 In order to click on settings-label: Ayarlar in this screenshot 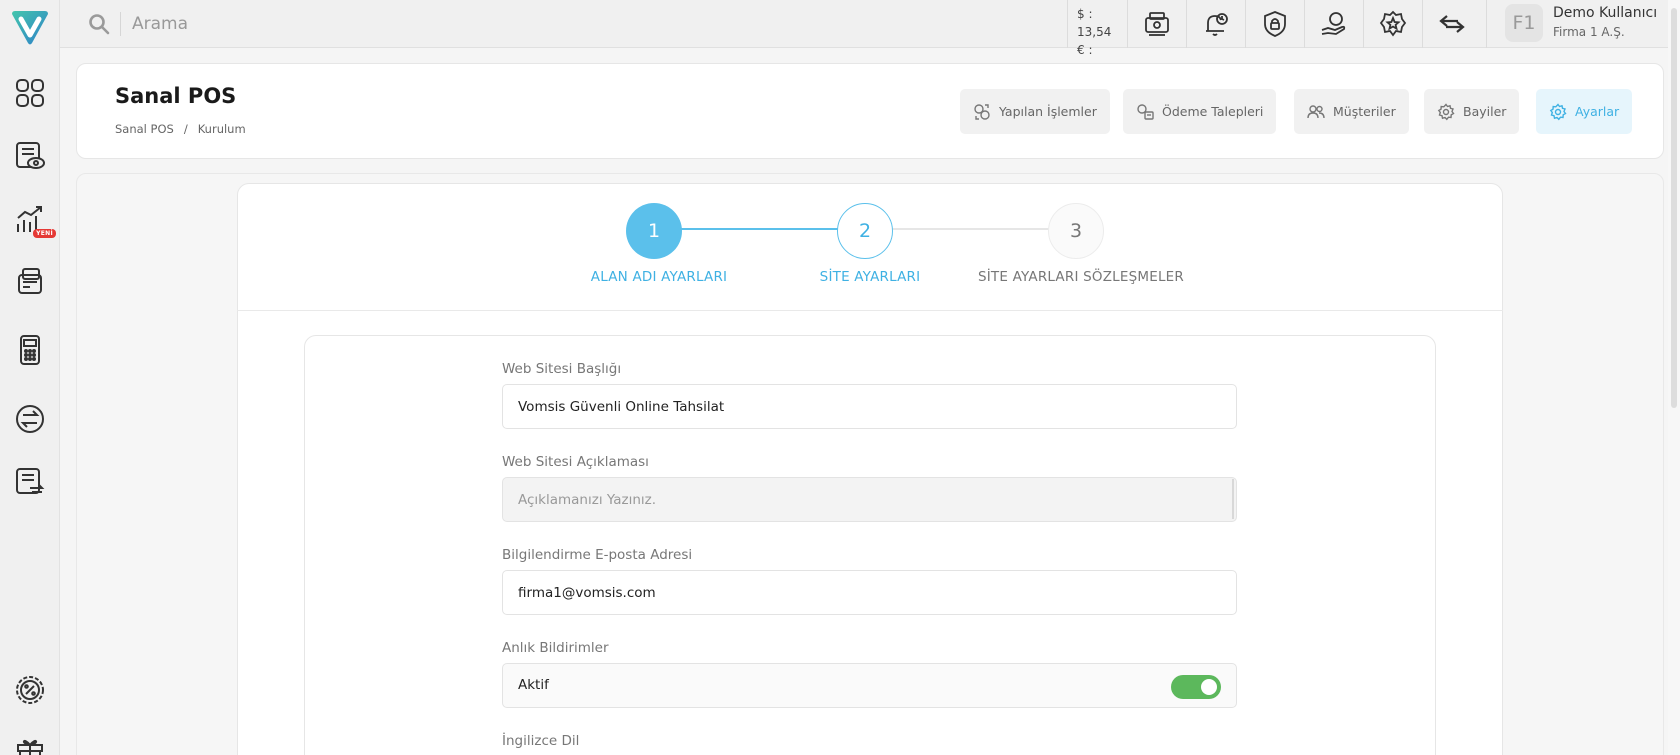, I will do `click(1597, 111)`.